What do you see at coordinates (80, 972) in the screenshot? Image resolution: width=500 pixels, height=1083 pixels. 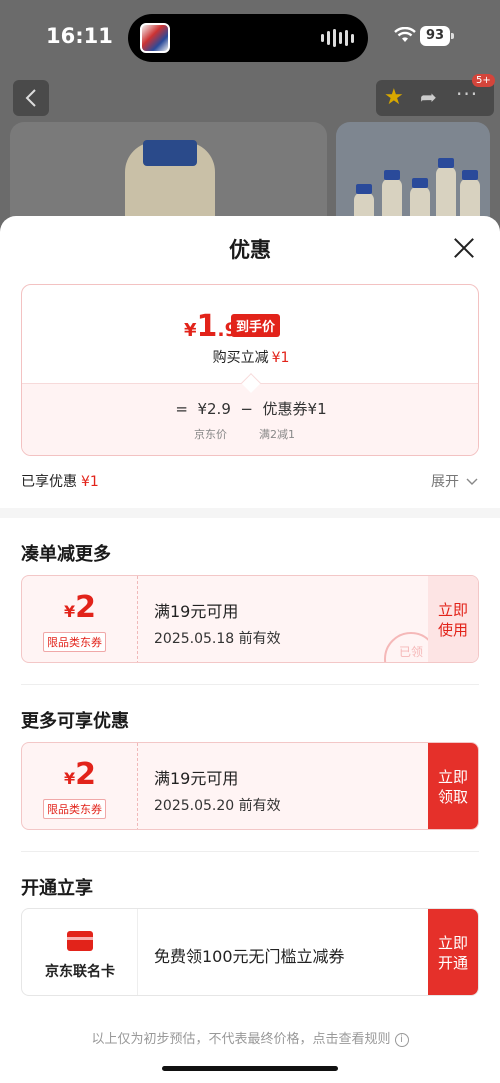 I see `card-name: 京东联名卡` at bounding box center [80, 972].